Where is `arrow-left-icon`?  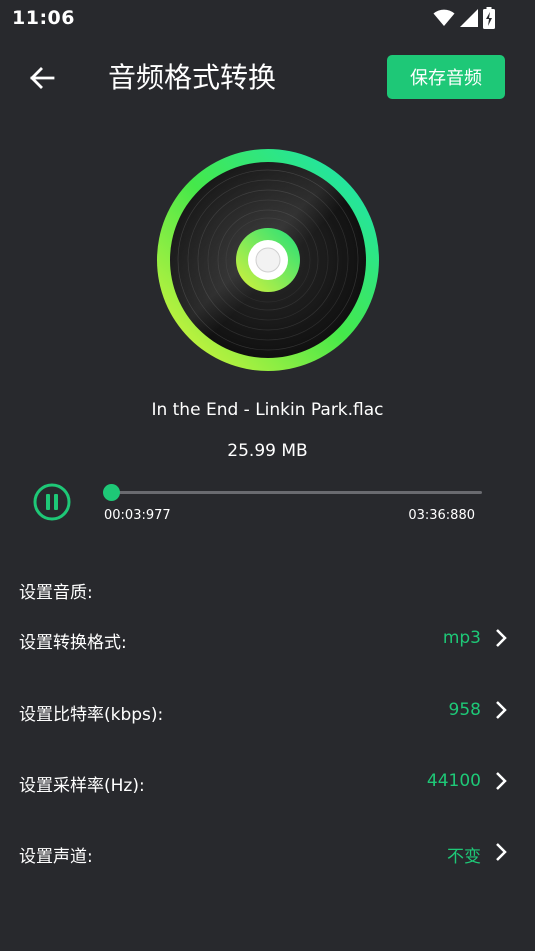 arrow-left-icon is located at coordinates (42, 78).